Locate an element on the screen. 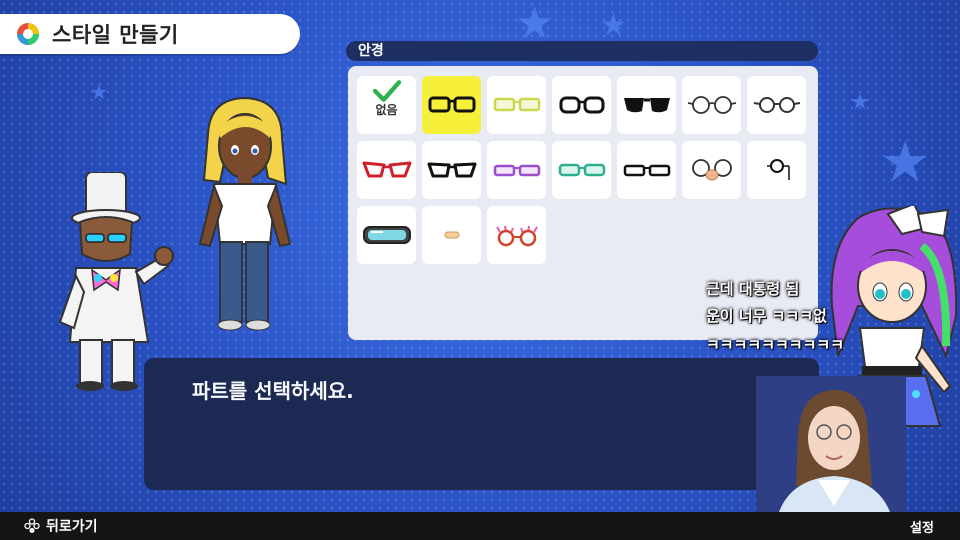 The image size is (960, 540). controller-buttons-icon is located at coordinates (32, 525).